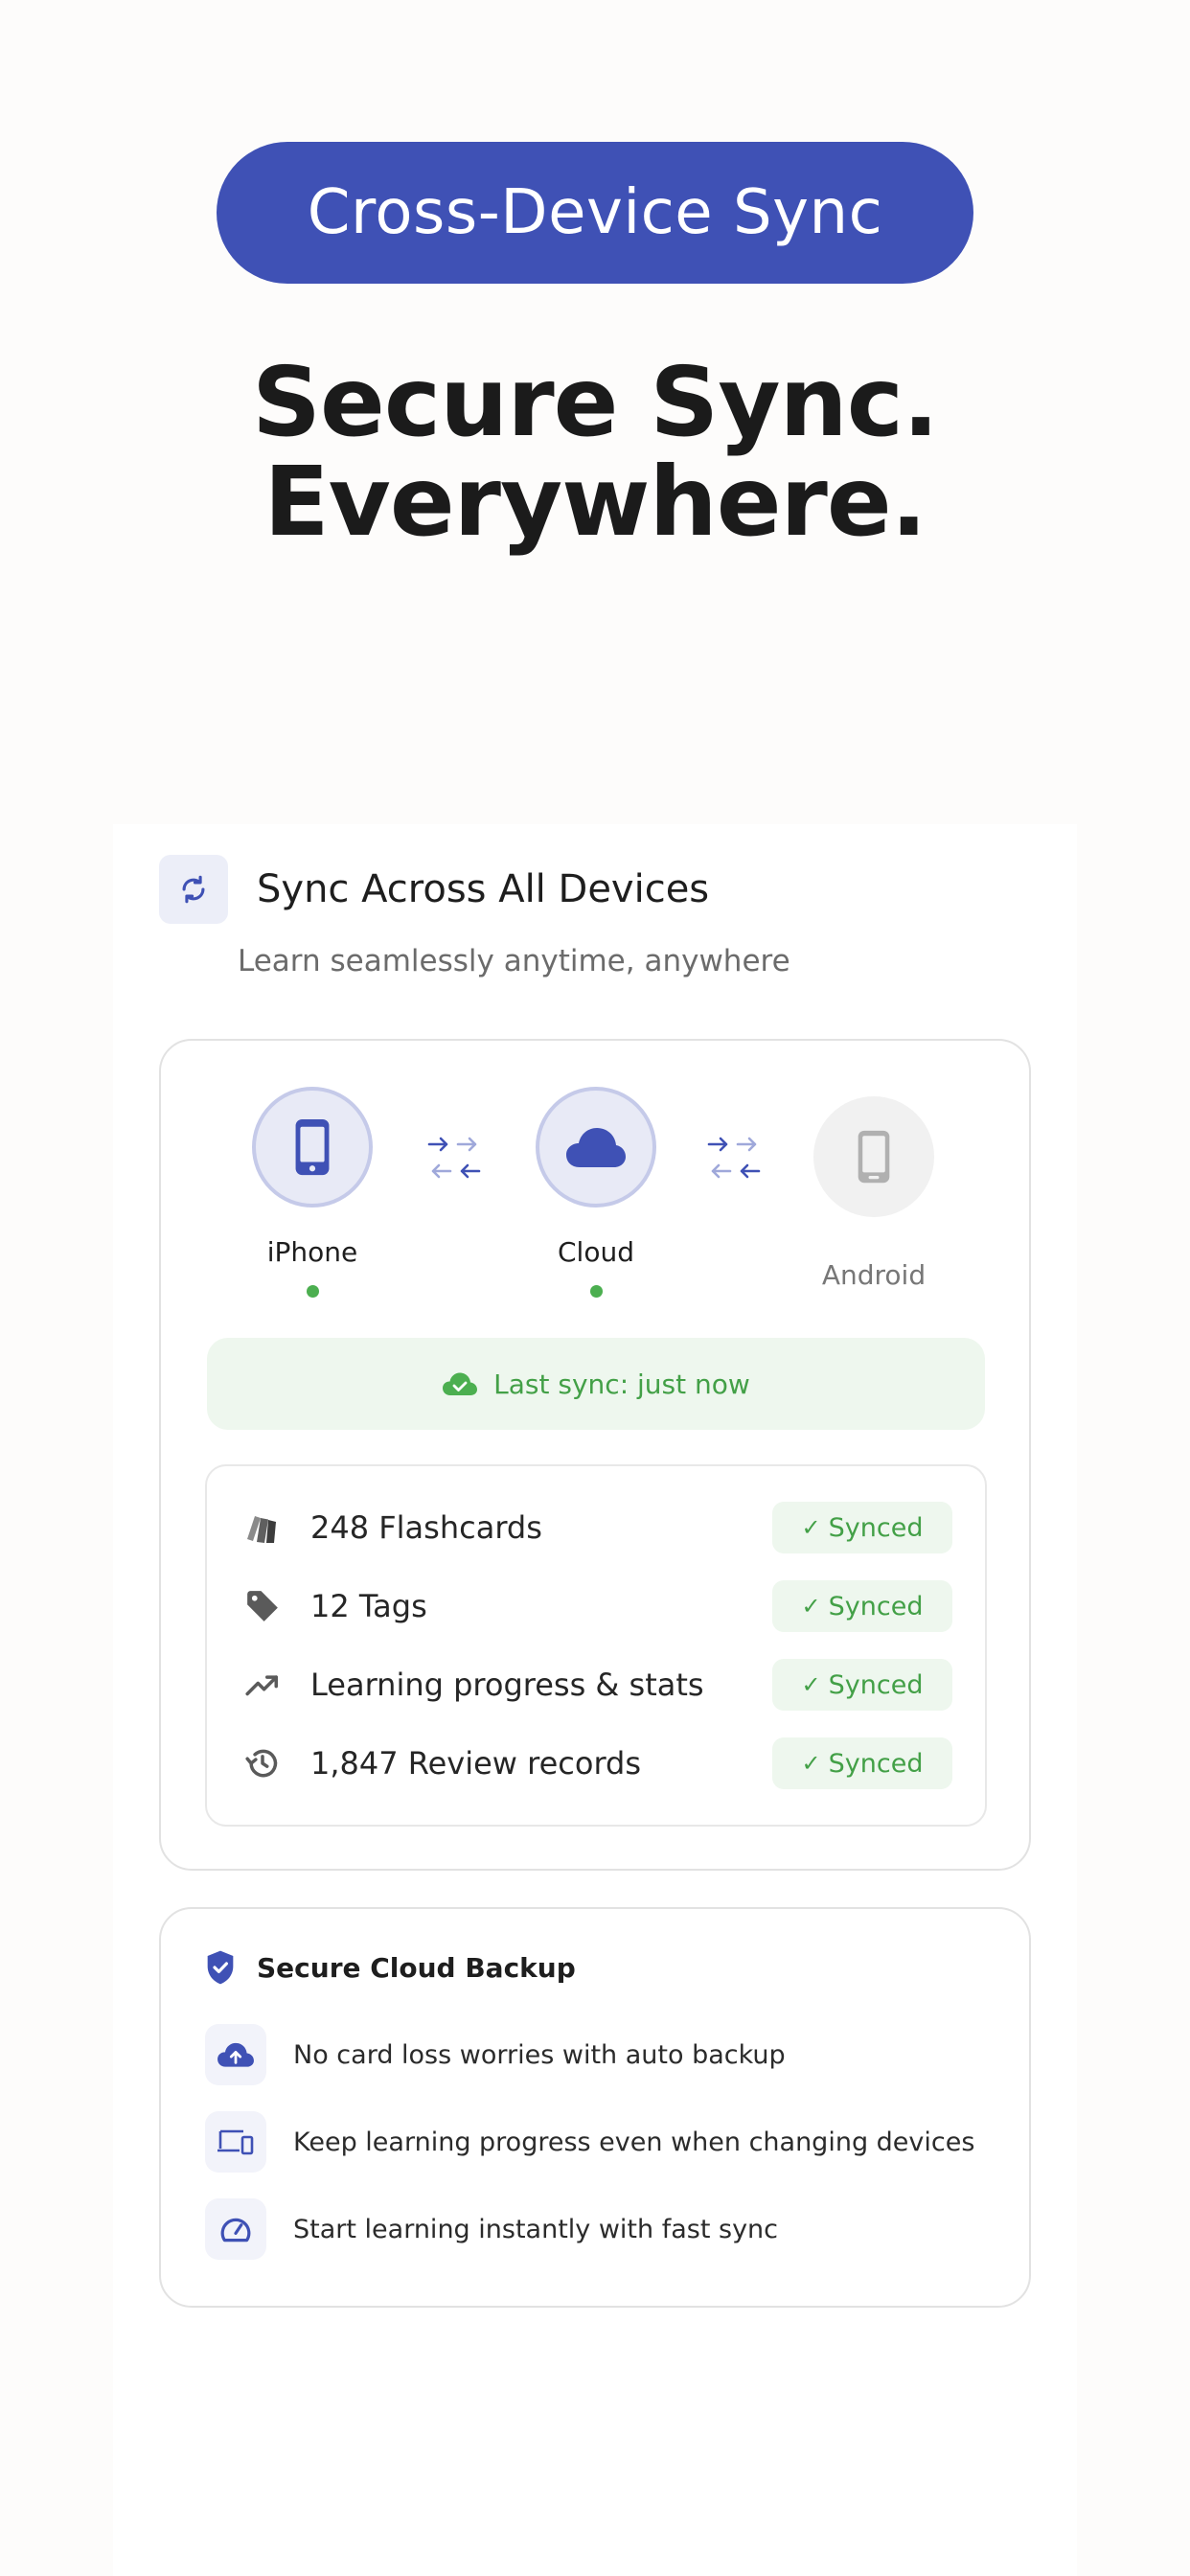 Image resolution: width=1190 pixels, height=2576 pixels. What do you see at coordinates (221, 1967) in the screenshot?
I see `shield-check-icon` at bounding box center [221, 1967].